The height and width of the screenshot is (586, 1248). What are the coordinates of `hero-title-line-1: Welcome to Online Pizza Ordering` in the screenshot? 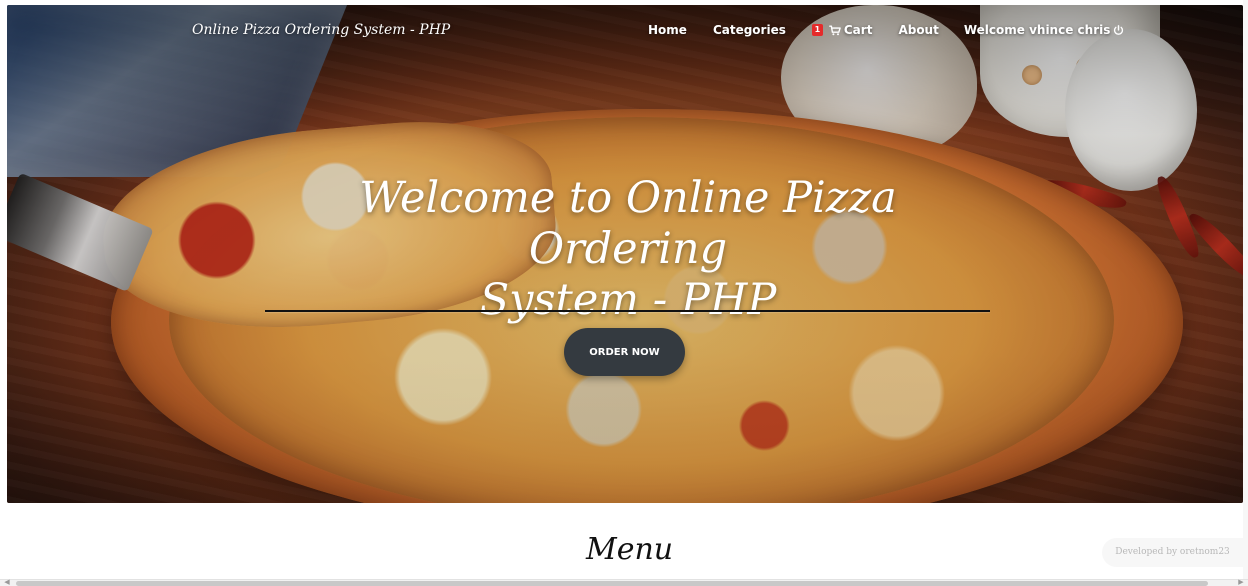 It's located at (628, 223).